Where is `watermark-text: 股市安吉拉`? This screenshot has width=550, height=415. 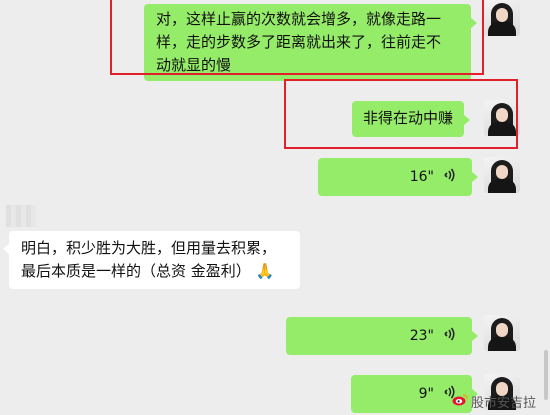 watermark-text: 股市安吉拉 is located at coordinates (504, 403).